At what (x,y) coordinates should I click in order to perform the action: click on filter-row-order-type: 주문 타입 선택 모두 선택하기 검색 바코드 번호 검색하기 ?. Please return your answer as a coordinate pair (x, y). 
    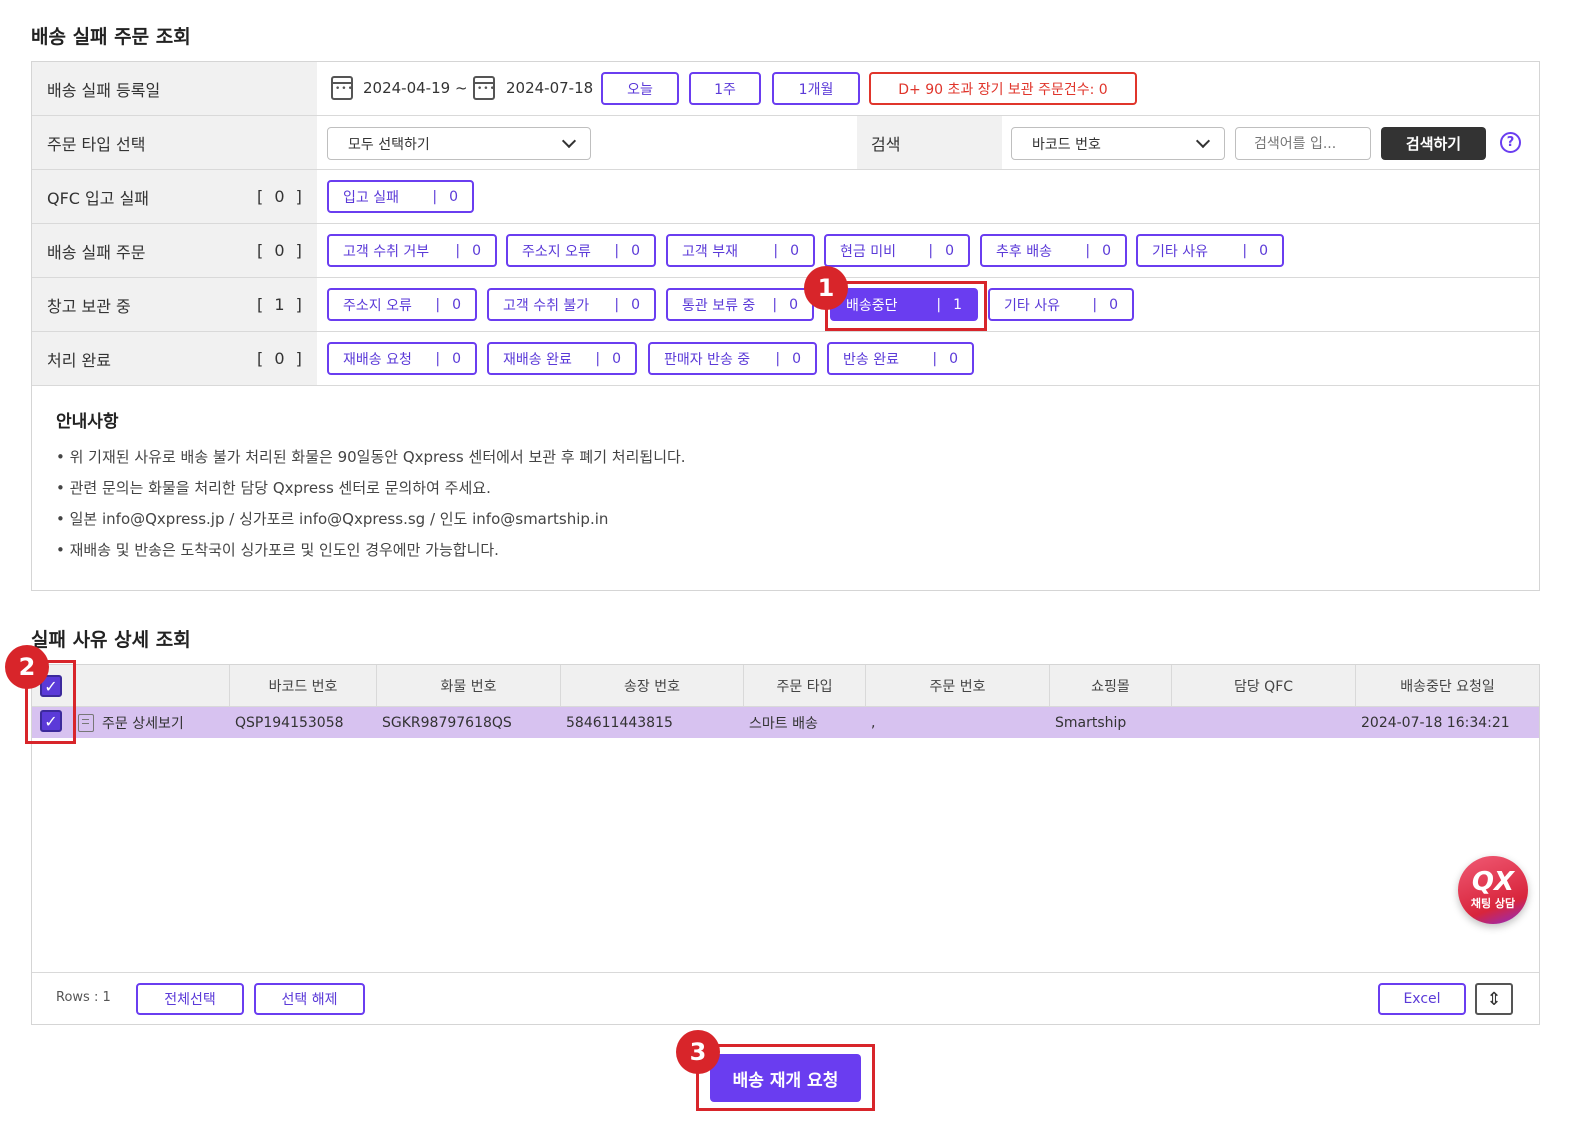
    Looking at the image, I should click on (785, 143).